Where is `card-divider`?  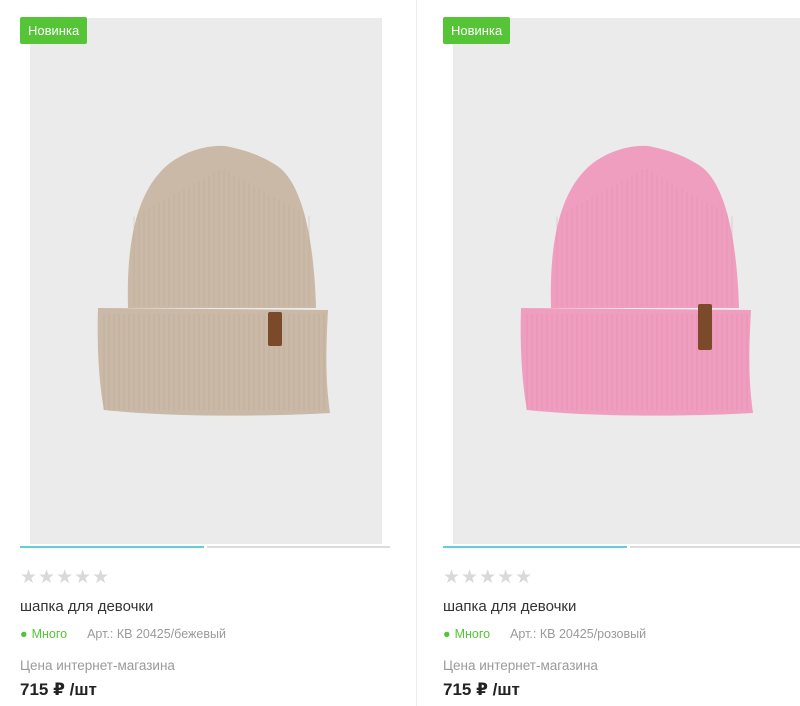 card-divider is located at coordinates (416, 353).